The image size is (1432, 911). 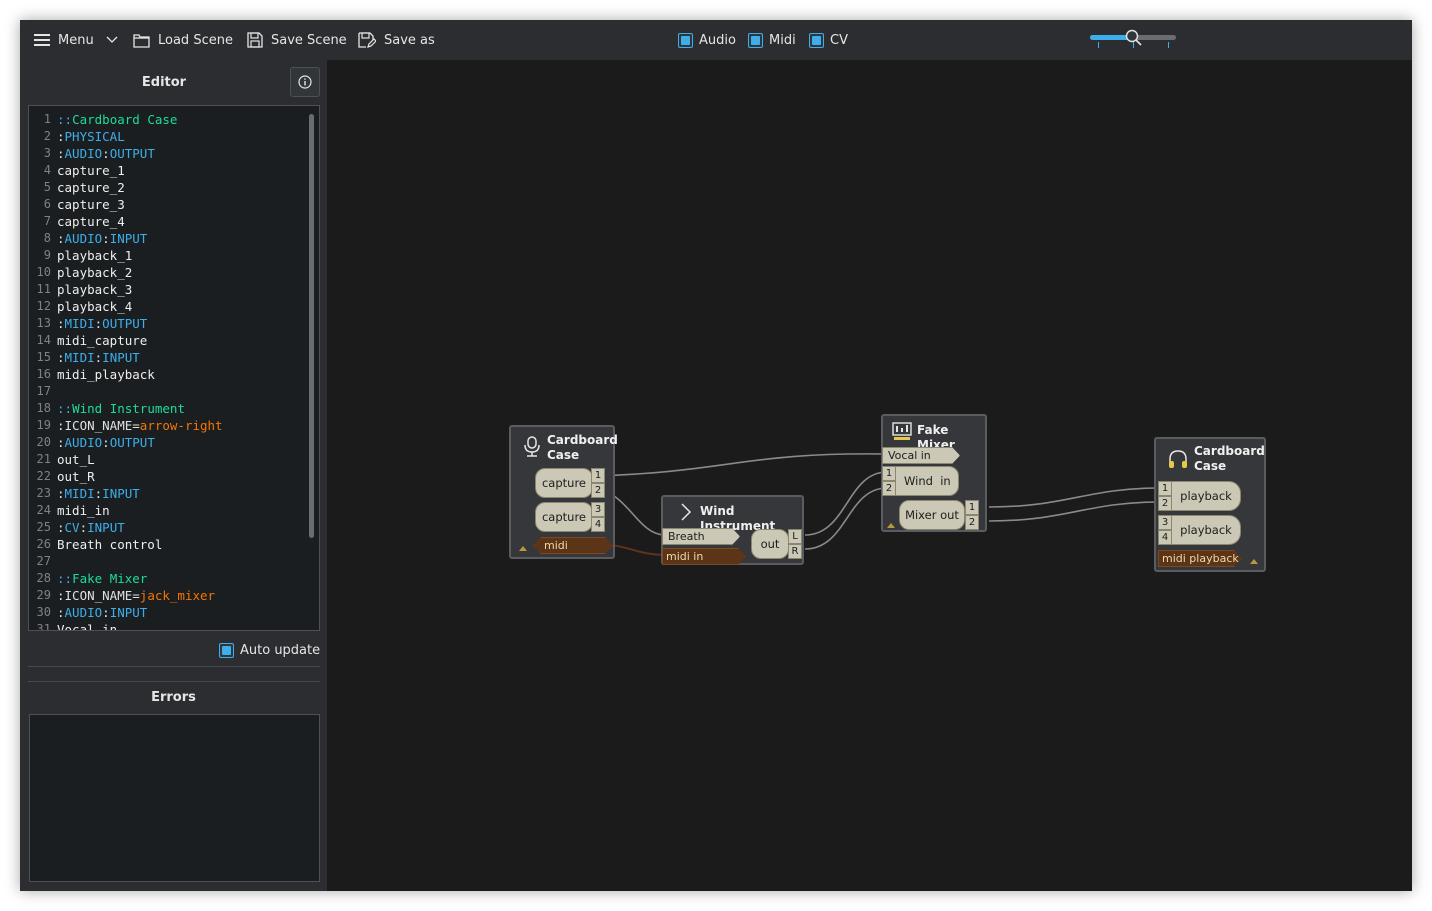 I want to click on code-line: 22 out_R, so click(x=164, y=476).